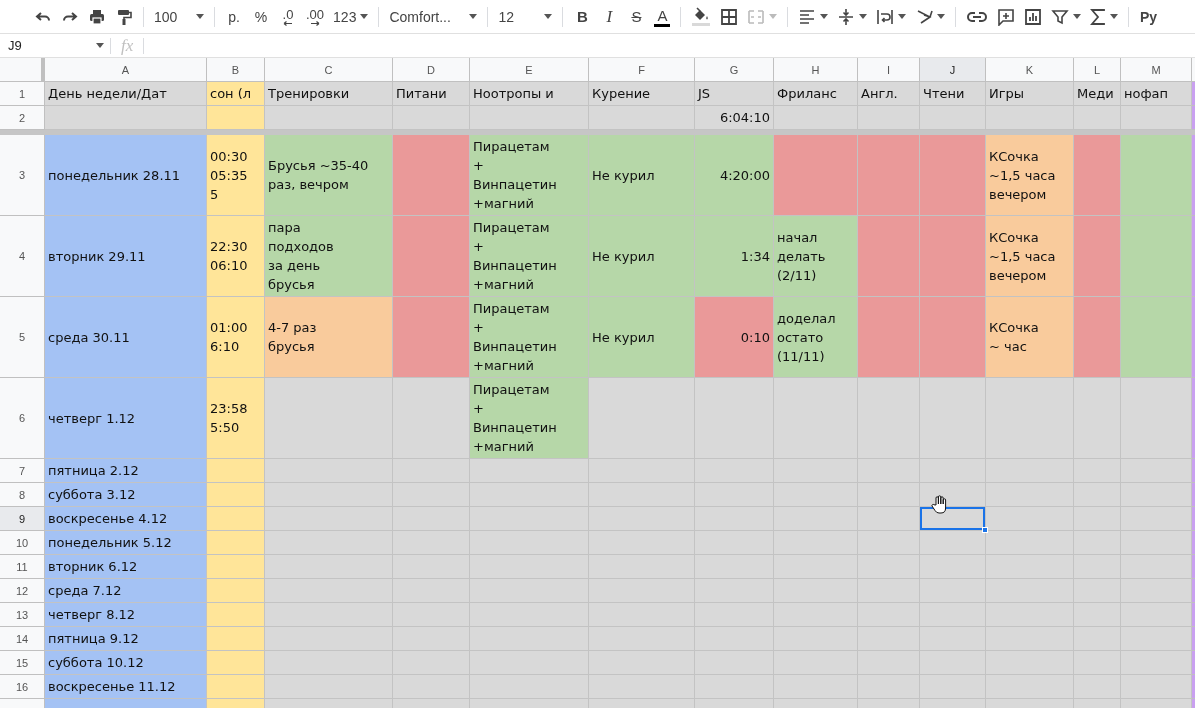  I want to click on table-cell: 22:30 06:10, so click(236, 256).